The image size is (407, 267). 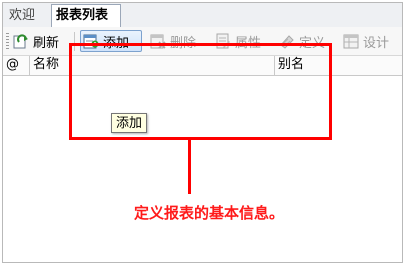 I want to click on tab-strip: 欢迎 报表列表, so click(x=202, y=15).